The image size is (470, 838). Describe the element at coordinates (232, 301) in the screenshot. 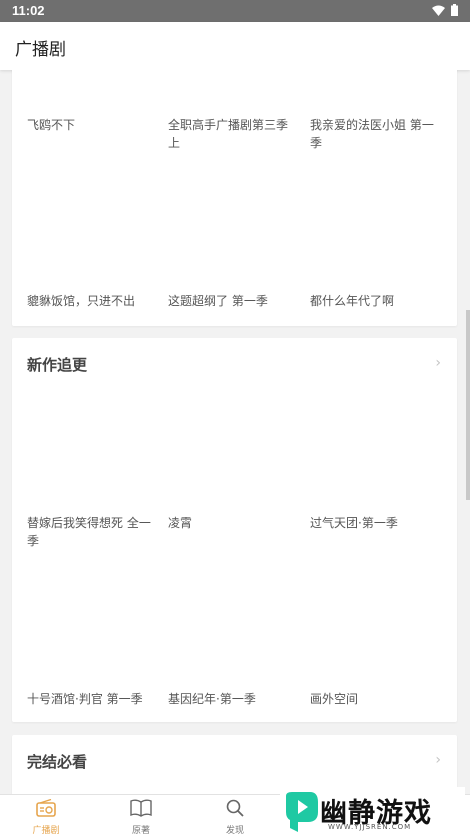

I see `drama-item: 这题超纲了 第一季` at that location.